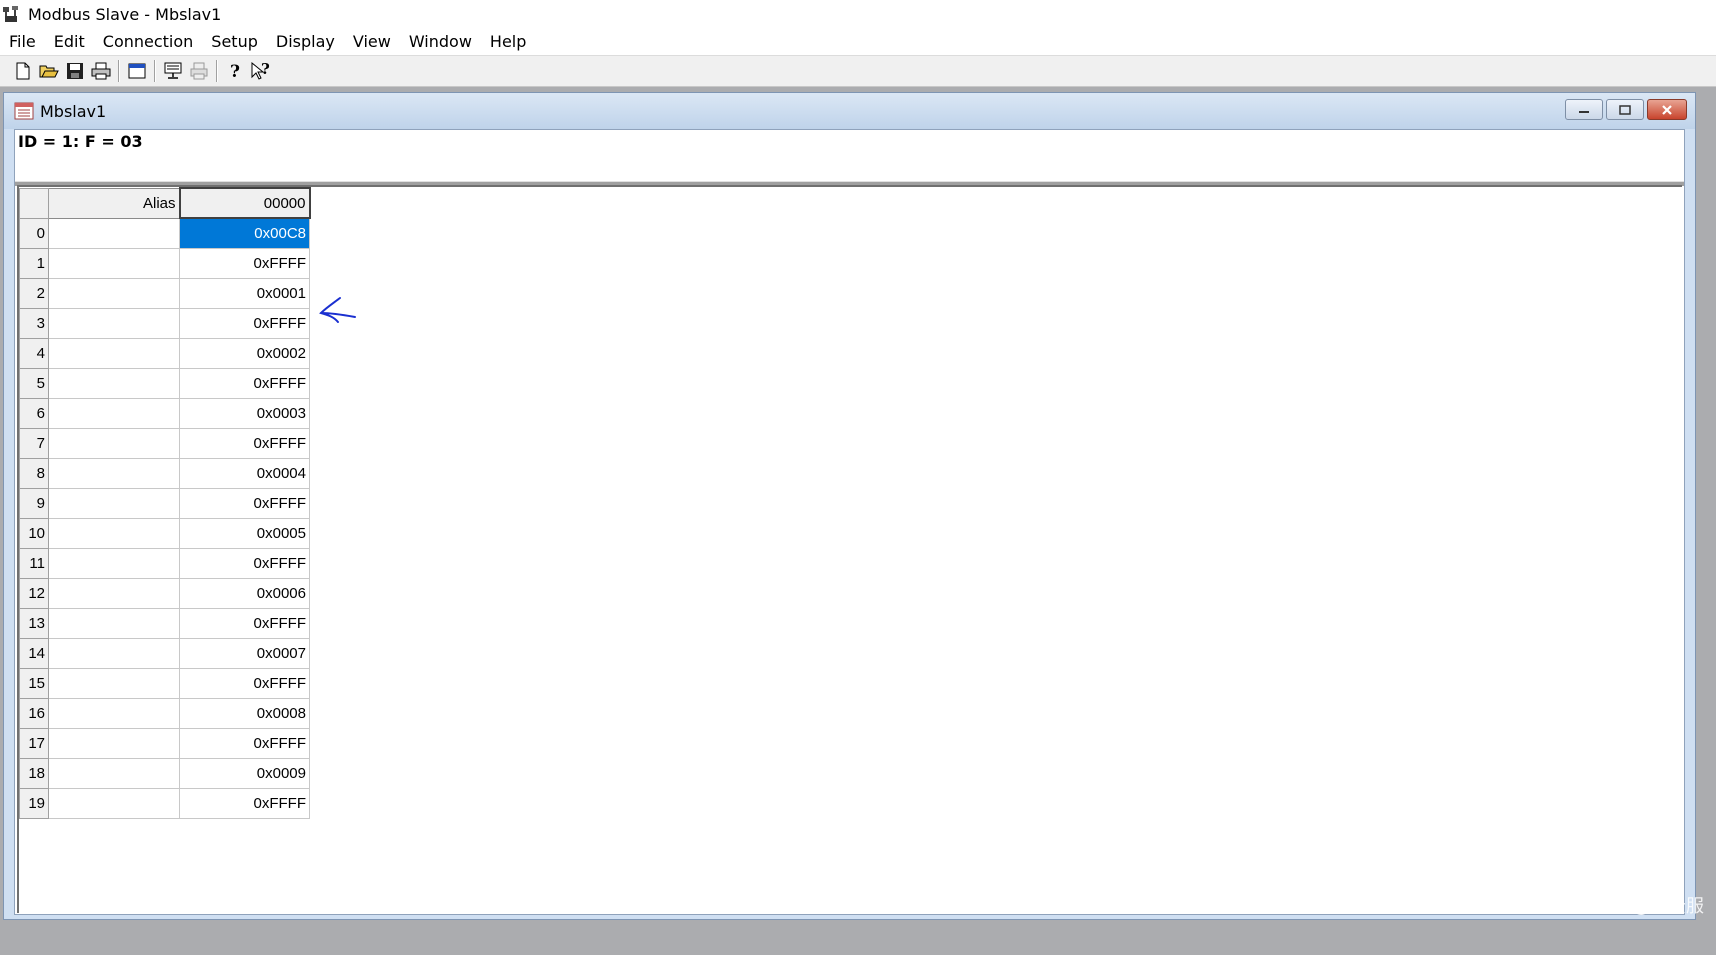  What do you see at coordinates (34, 683) in the screenshot?
I see `row-number: 15` at bounding box center [34, 683].